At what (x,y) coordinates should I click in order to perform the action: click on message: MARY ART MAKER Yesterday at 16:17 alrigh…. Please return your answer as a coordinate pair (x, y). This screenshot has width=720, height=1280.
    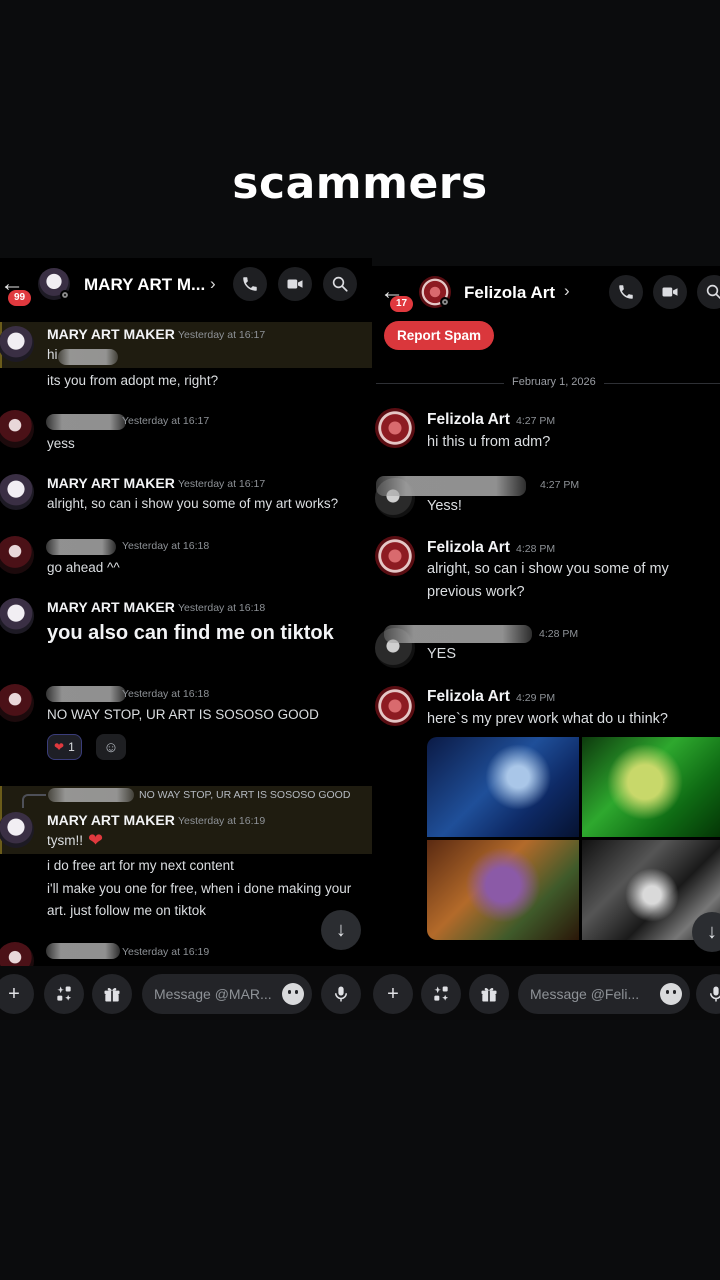
    Looking at the image, I should click on (186, 496).